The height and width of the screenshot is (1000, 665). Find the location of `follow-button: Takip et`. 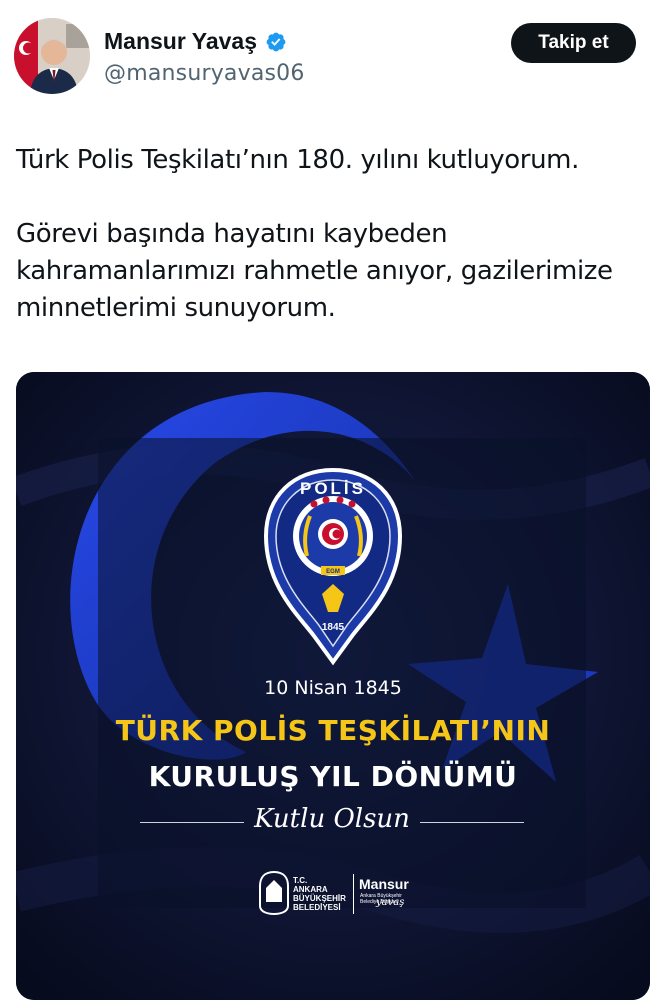

follow-button: Takip et is located at coordinates (573, 43).